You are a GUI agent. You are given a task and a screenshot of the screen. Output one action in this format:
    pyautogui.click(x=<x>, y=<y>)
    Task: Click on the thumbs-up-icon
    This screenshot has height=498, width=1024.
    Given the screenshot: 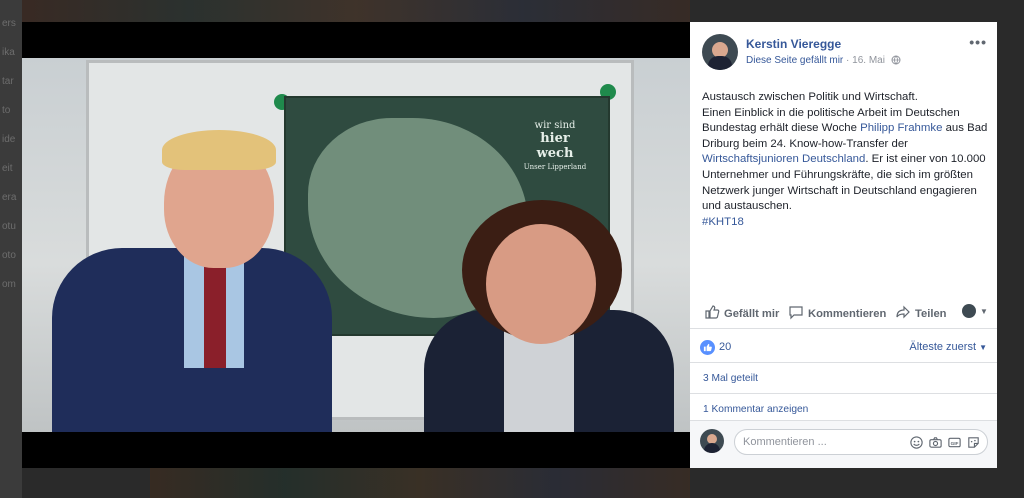 What is the action you would take?
    pyautogui.click(x=712, y=313)
    